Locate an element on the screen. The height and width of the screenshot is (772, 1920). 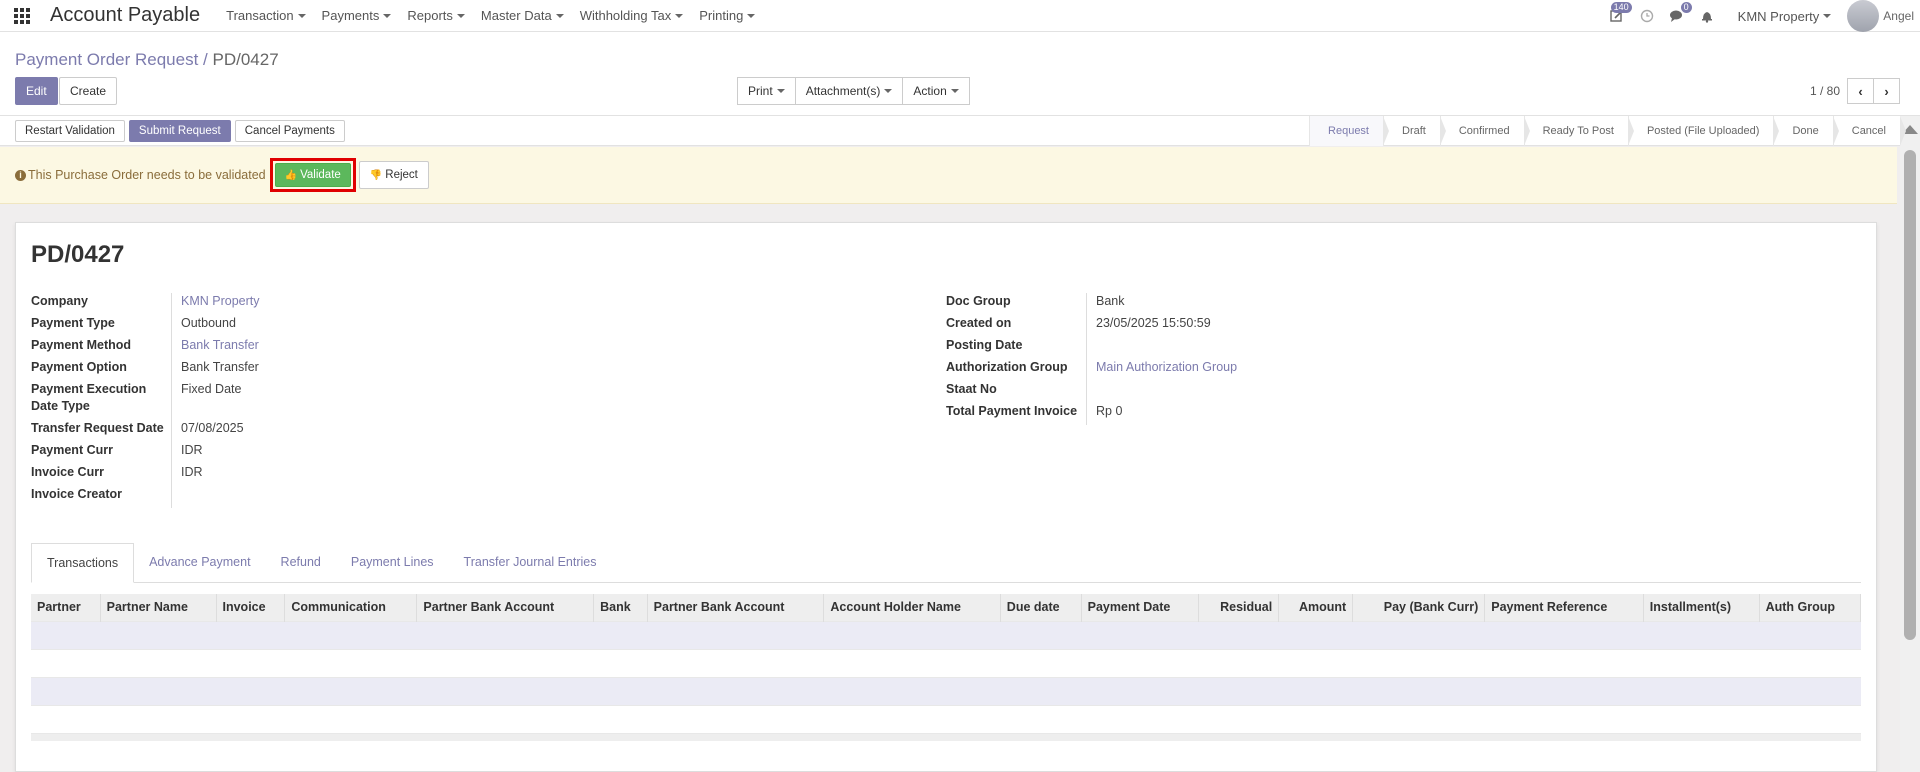
stage-posted: Posted (File Uploaded) is located at coordinates (1703, 131).